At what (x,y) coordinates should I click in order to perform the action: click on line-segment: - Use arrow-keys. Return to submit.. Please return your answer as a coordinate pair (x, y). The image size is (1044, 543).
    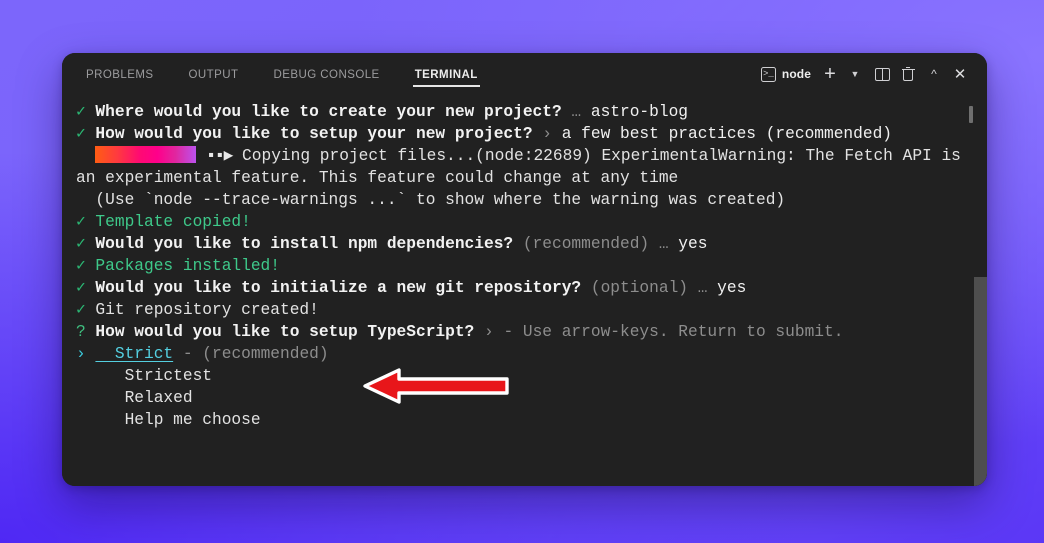
    Looking at the image, I should click on (673, 332).